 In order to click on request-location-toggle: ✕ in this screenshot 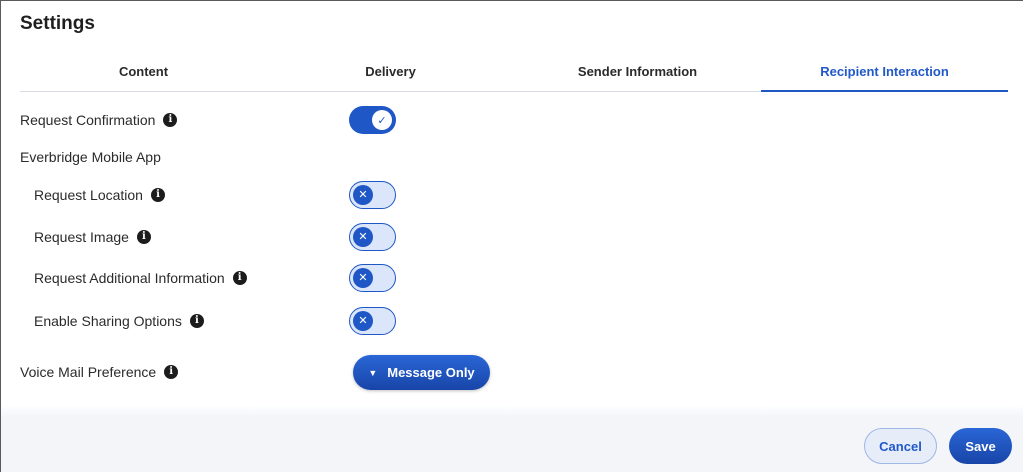, I will do `click(372, 195)`.